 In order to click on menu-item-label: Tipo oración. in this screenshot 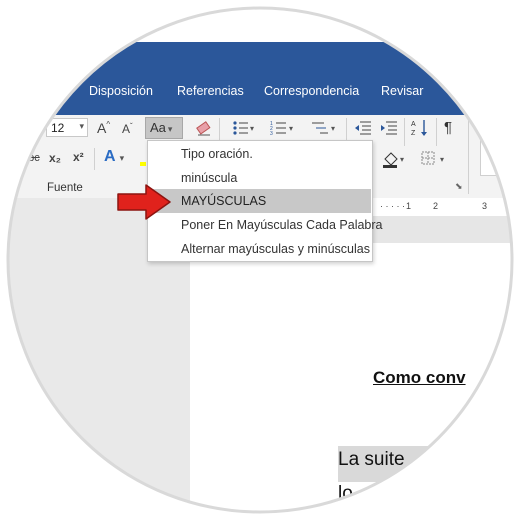, I will do `click(217, 154)`.